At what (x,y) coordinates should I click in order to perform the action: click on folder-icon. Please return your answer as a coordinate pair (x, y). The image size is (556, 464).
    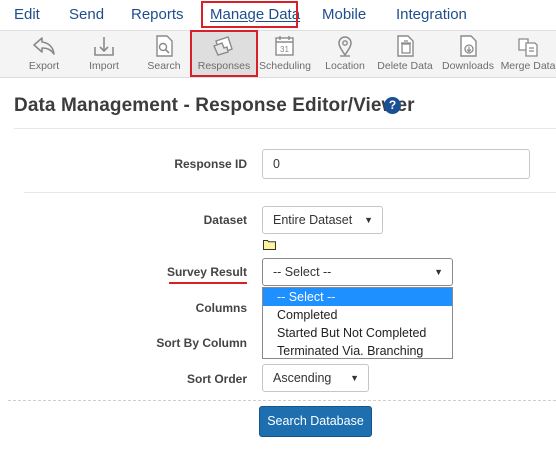
    Looking at the image, I should click on (269, 244).